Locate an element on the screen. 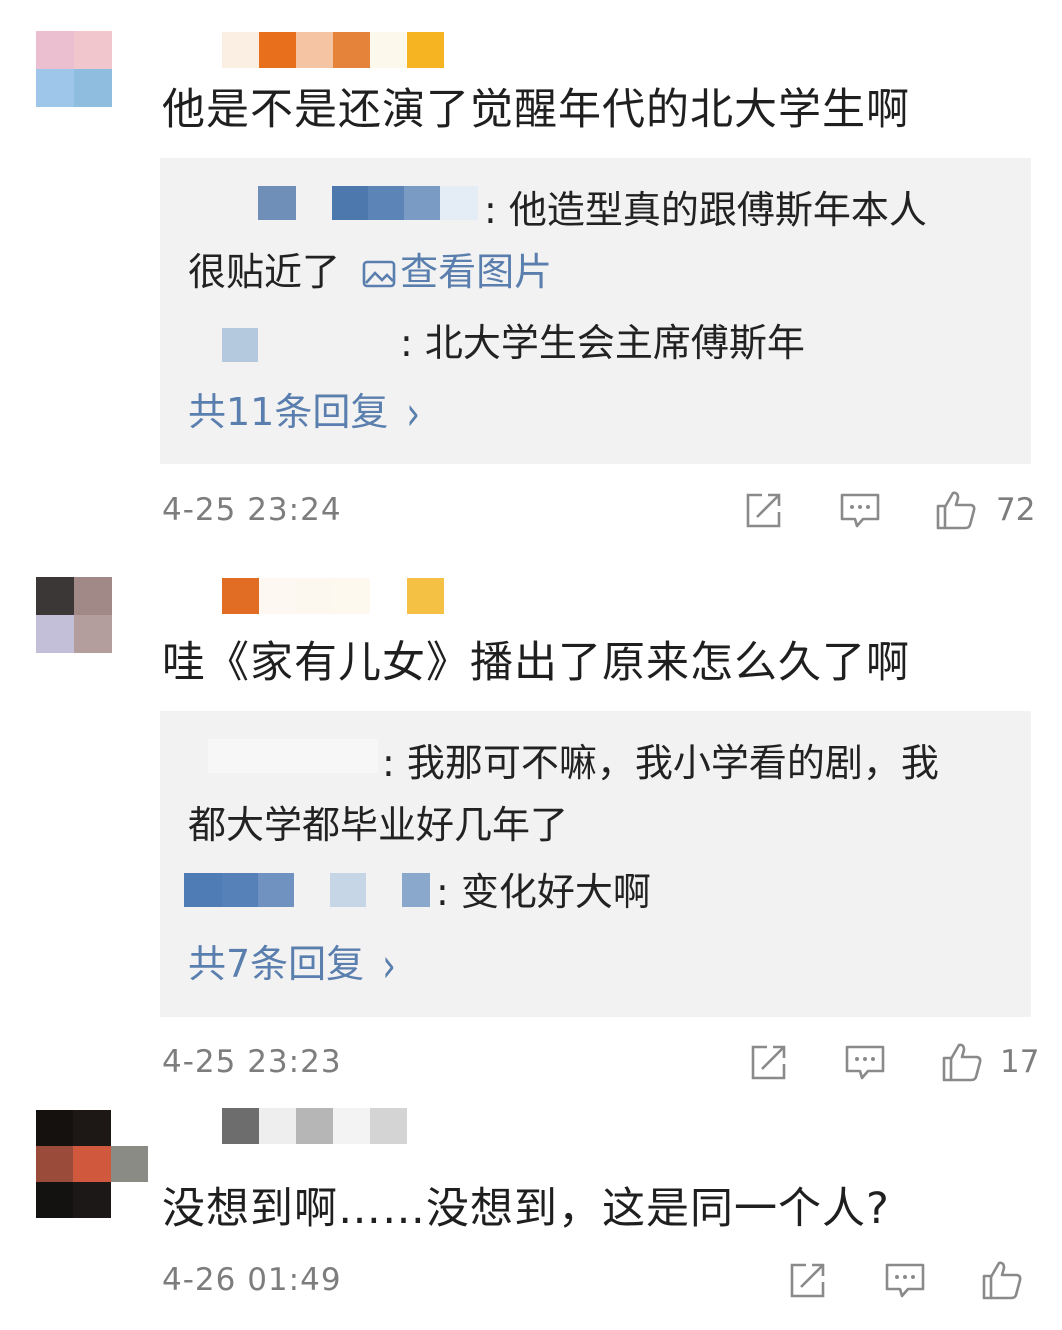 This screenshot has height=1330, width=1062. reply-line: : 变化好大啊 is located at coordinates (543, 892).